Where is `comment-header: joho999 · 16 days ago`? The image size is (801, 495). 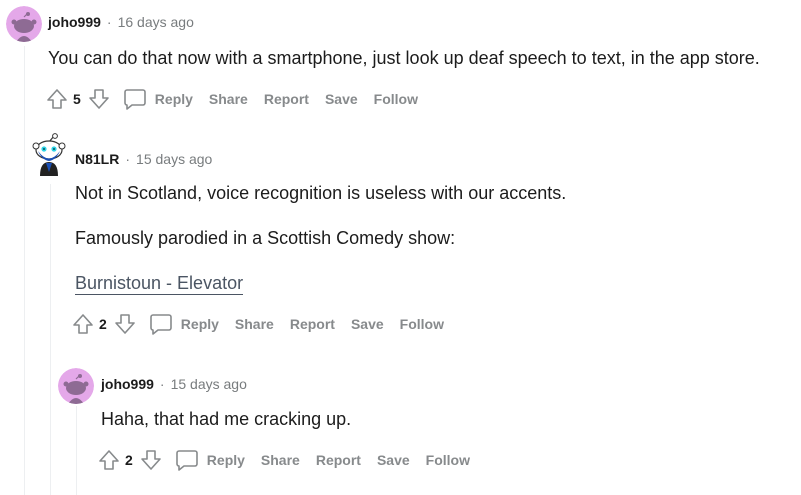
comment-header: joho999 · 16 days ago is located at coordinates (121, 22).